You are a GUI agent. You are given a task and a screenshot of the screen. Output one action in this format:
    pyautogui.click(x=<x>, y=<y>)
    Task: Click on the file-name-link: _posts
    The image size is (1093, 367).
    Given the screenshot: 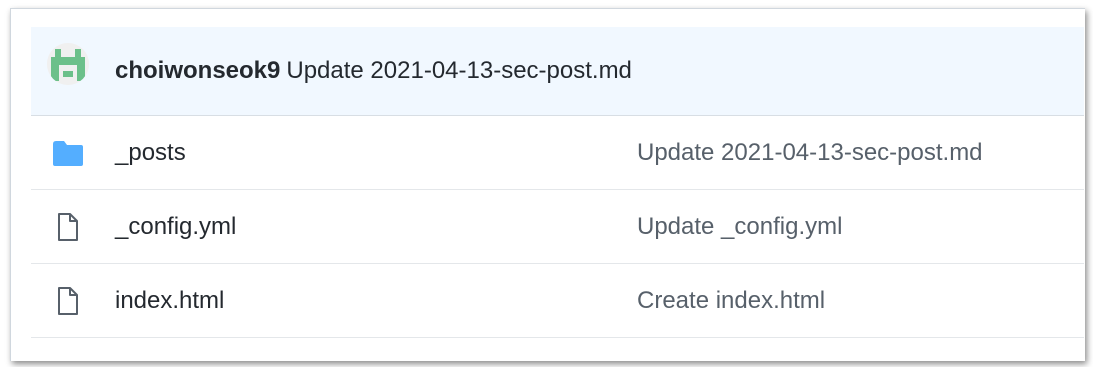 What is the action you would take?
    pyautogui.click(x=150, y=152)
    